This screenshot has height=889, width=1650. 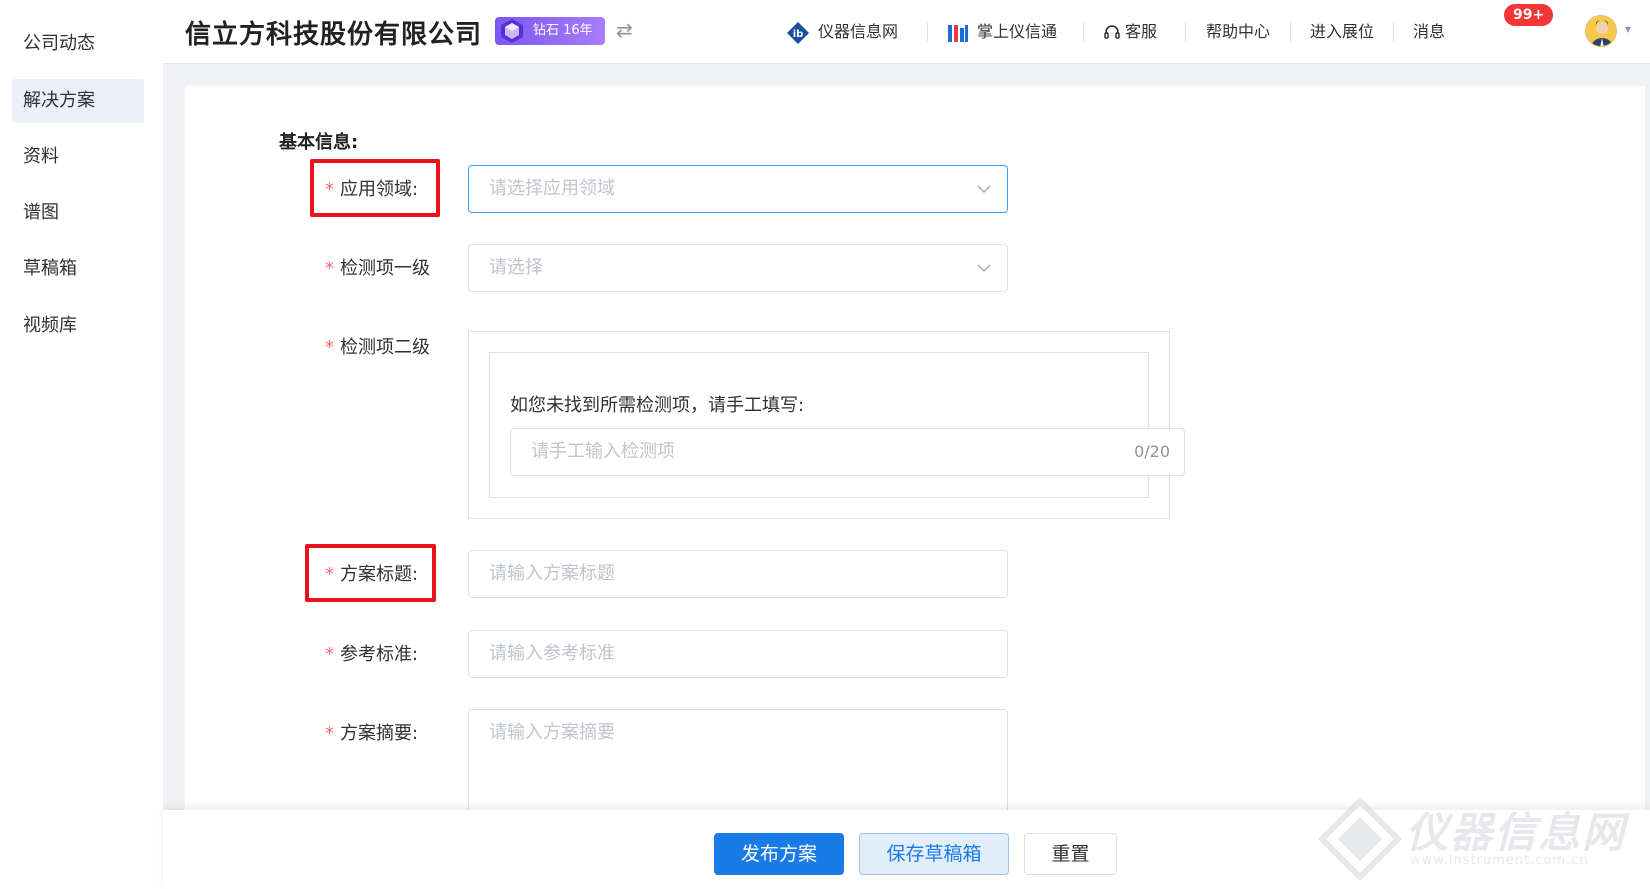 I want to click on label-detection-level1-text: 检测项一级, so click(x=385, y=268).